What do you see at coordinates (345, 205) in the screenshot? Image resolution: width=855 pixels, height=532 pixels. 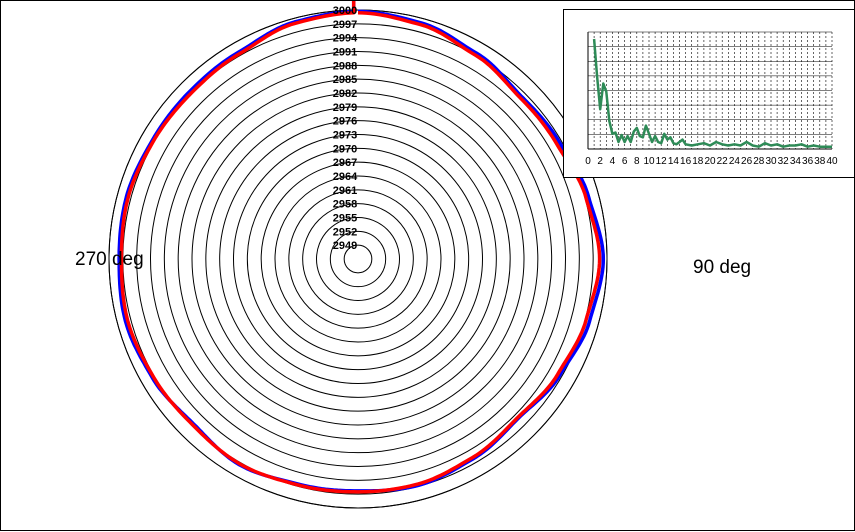 I see `ring-label-2958: 2958` at bounding box center [345, 205].